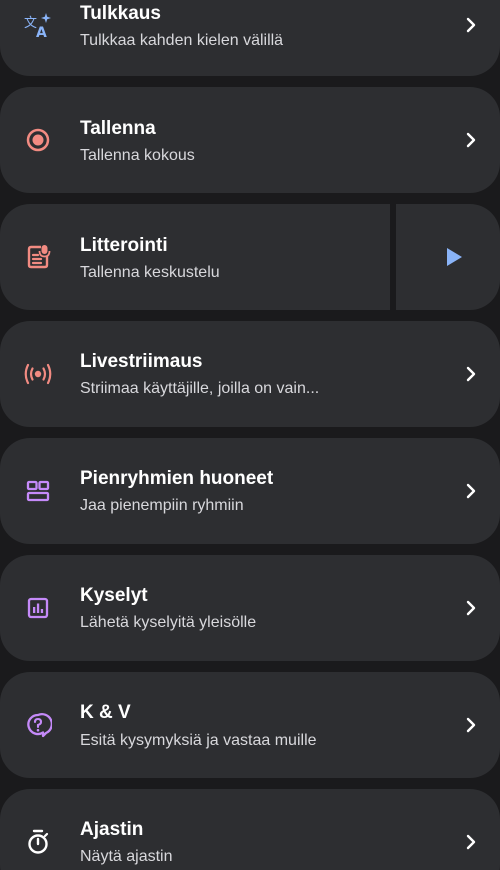  Describe the element at coordinates (250, 140) in the screenshot. I see `activity-item-record: Tallenna Tallenna kokous` at that location.